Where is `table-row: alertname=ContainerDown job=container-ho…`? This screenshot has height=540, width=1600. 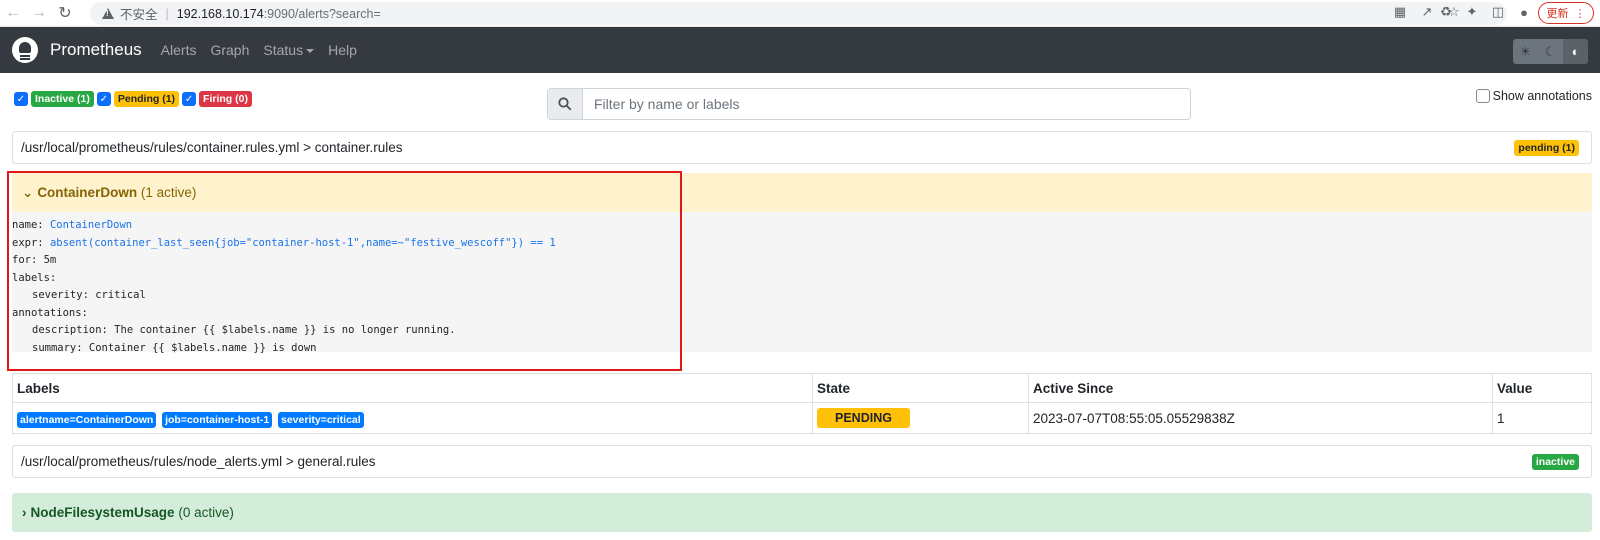
table-row: alertname=ContainerDown job=container-ho… is located at coordinates (802, 418).